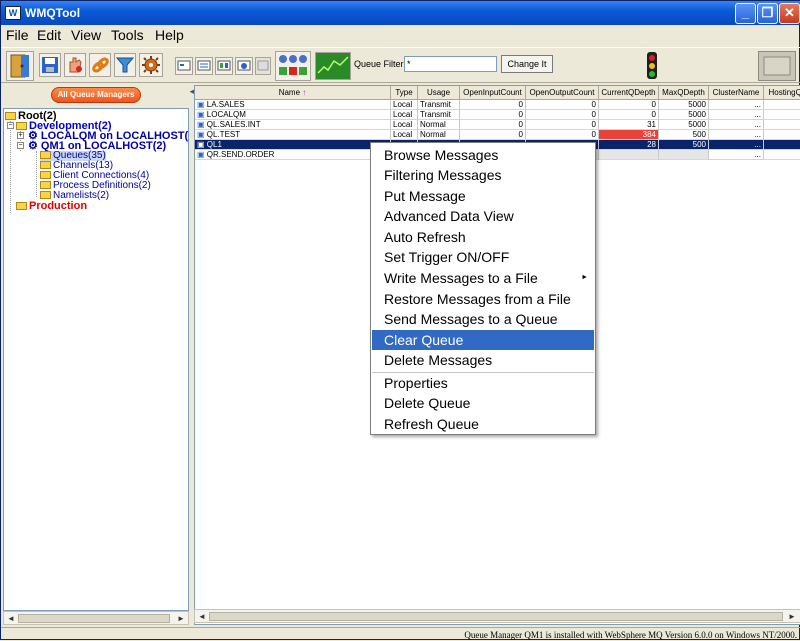 This screenshot has width=800, height=641. What do you see at coordinates (483, 299) in the screenshot?
I see `menu-item-restore-messages: Restore Messages from a File` at bounding box center [483, 299].